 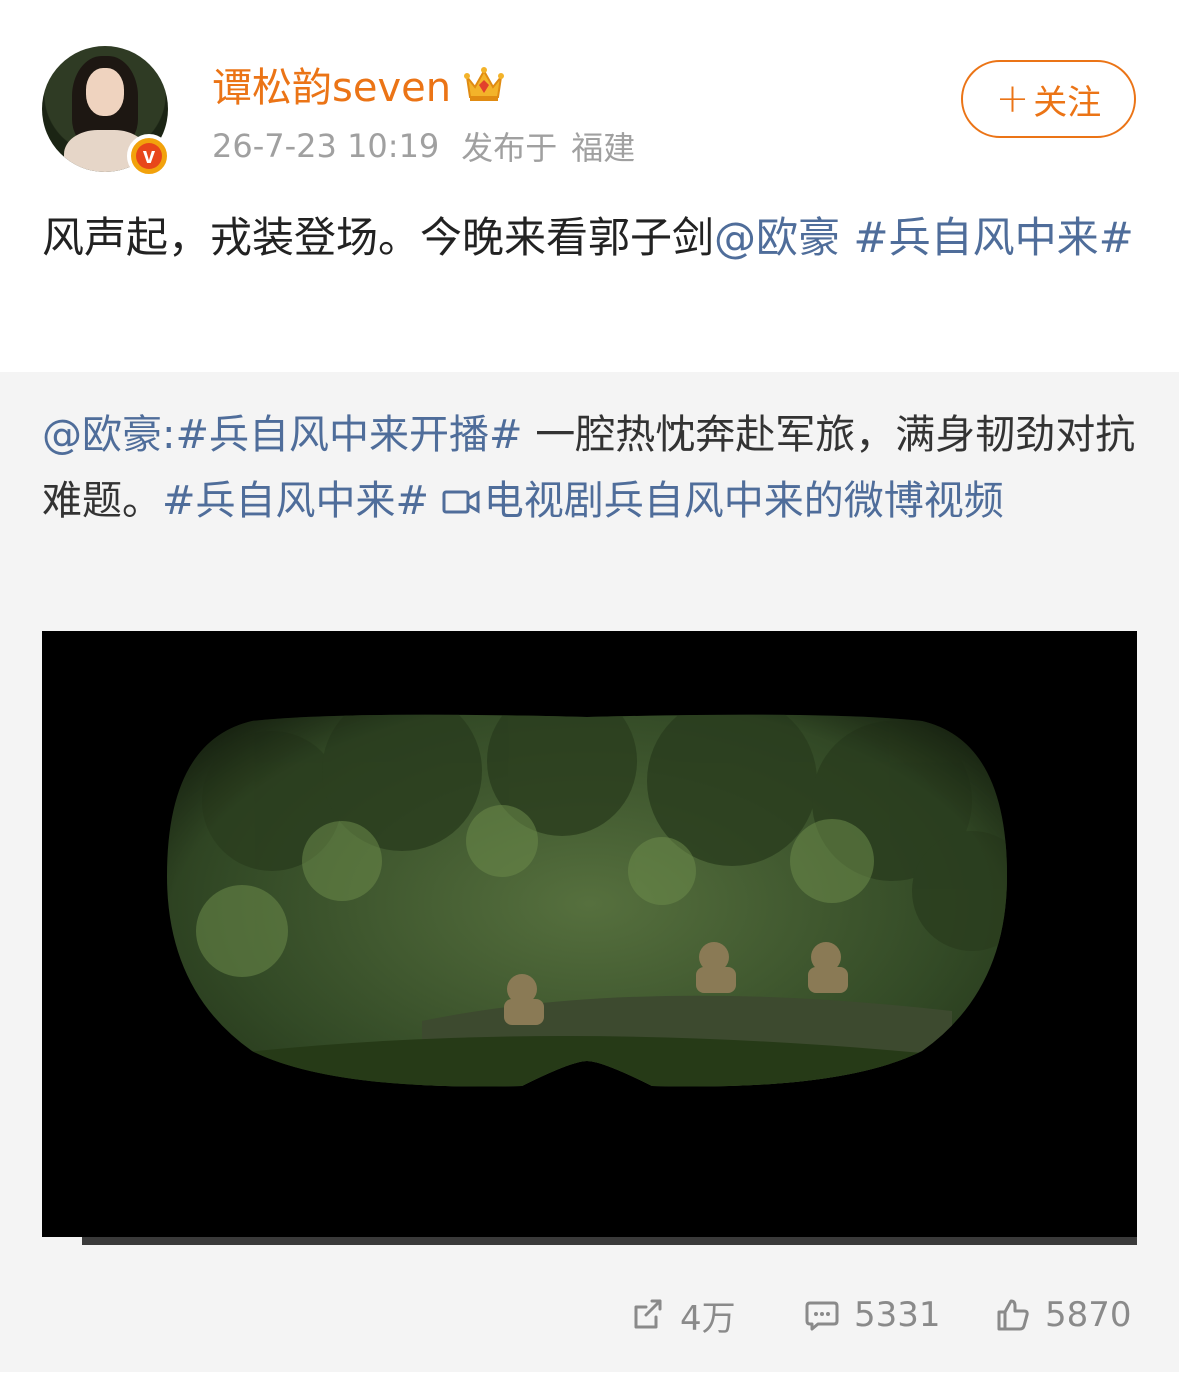 What do you see at coordinates (348, 435) in the screenshot?
I see `repost-hashtag-link-1: #兵自风中来开播#` at bounding box center [348, 435].